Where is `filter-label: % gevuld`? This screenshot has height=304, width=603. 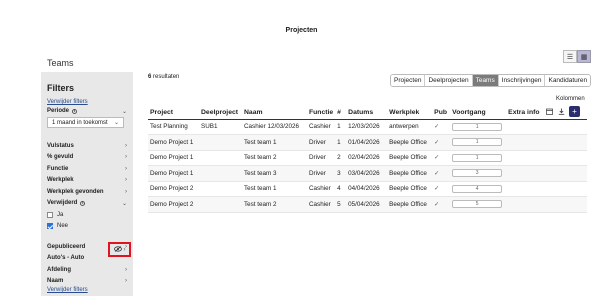
filter-label: % gevuld is located at coordinates (60, 157).